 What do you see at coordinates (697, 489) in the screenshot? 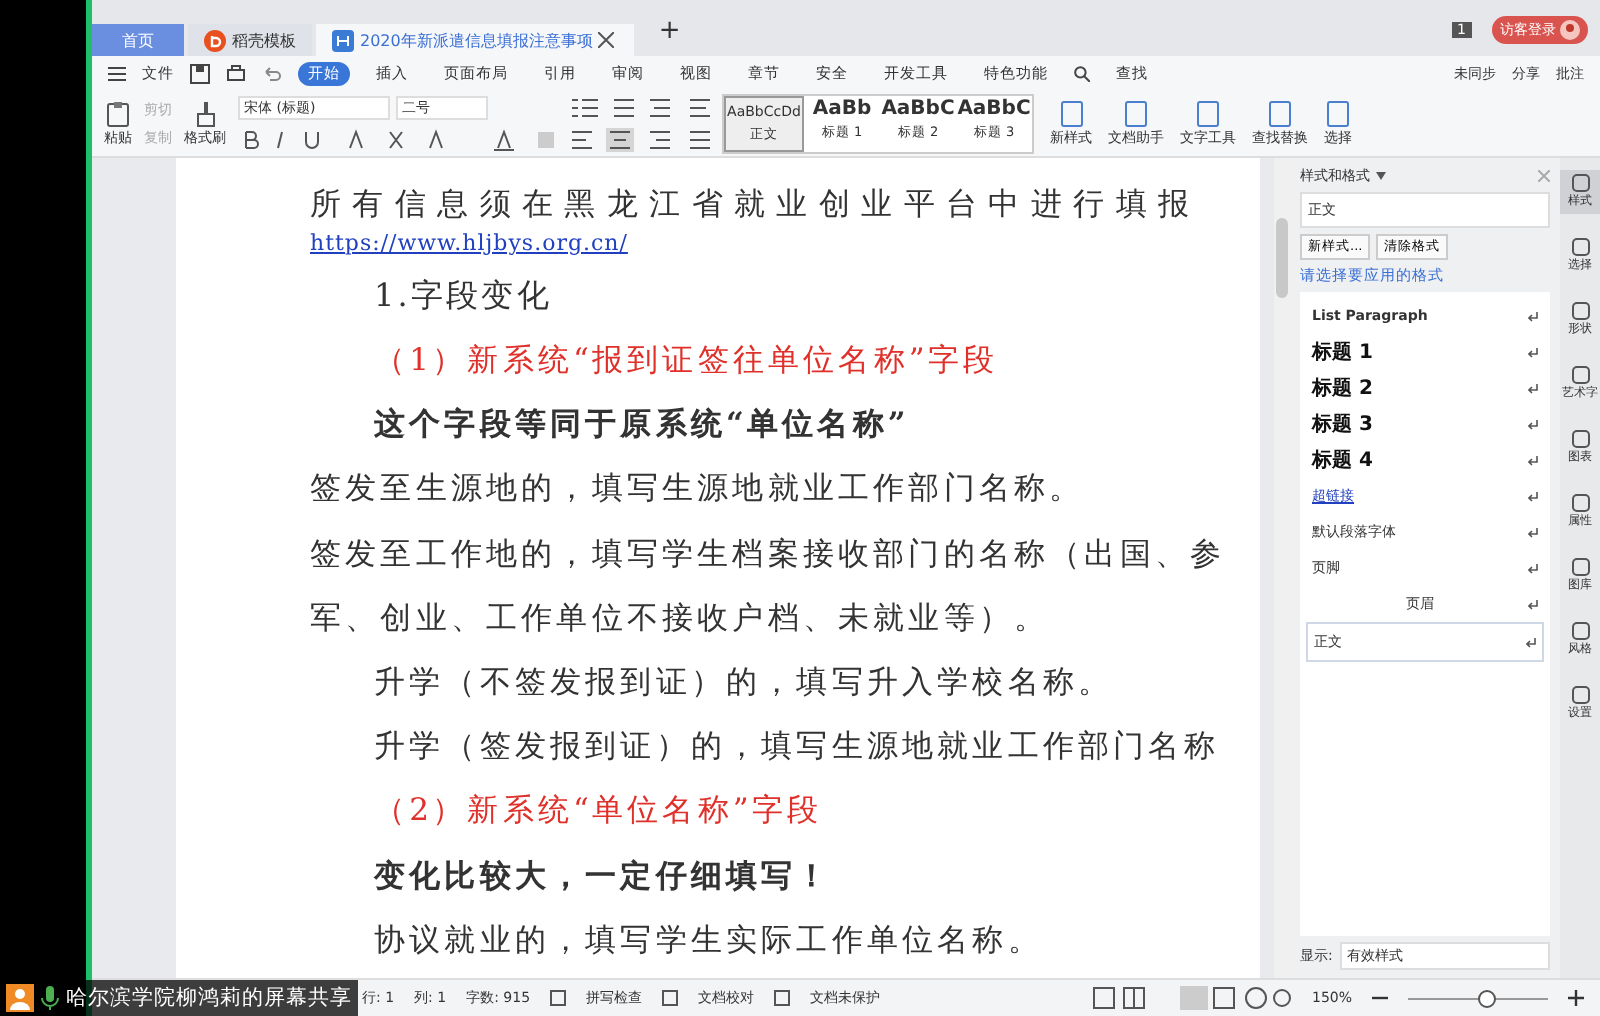
I see `paragraph: 签发至生源地的，填写生源地就业工作部门名称。` at bounding box center [697, 489].